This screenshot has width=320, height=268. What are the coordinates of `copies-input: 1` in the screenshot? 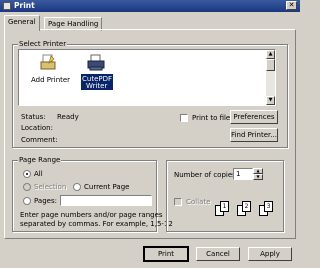 It's located at (243, 174).